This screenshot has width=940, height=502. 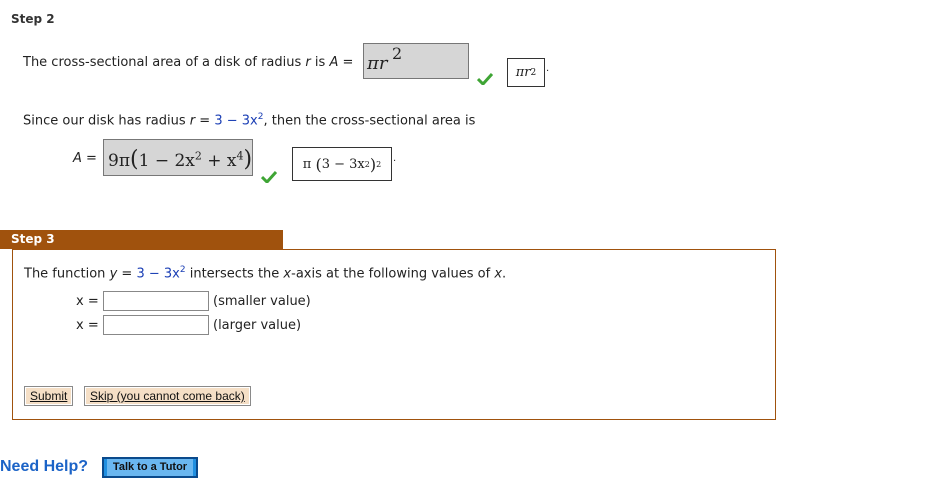 I want to click on expression-correct-answer: π (3 − 3x 2) 2, so click(x=342, y=164).